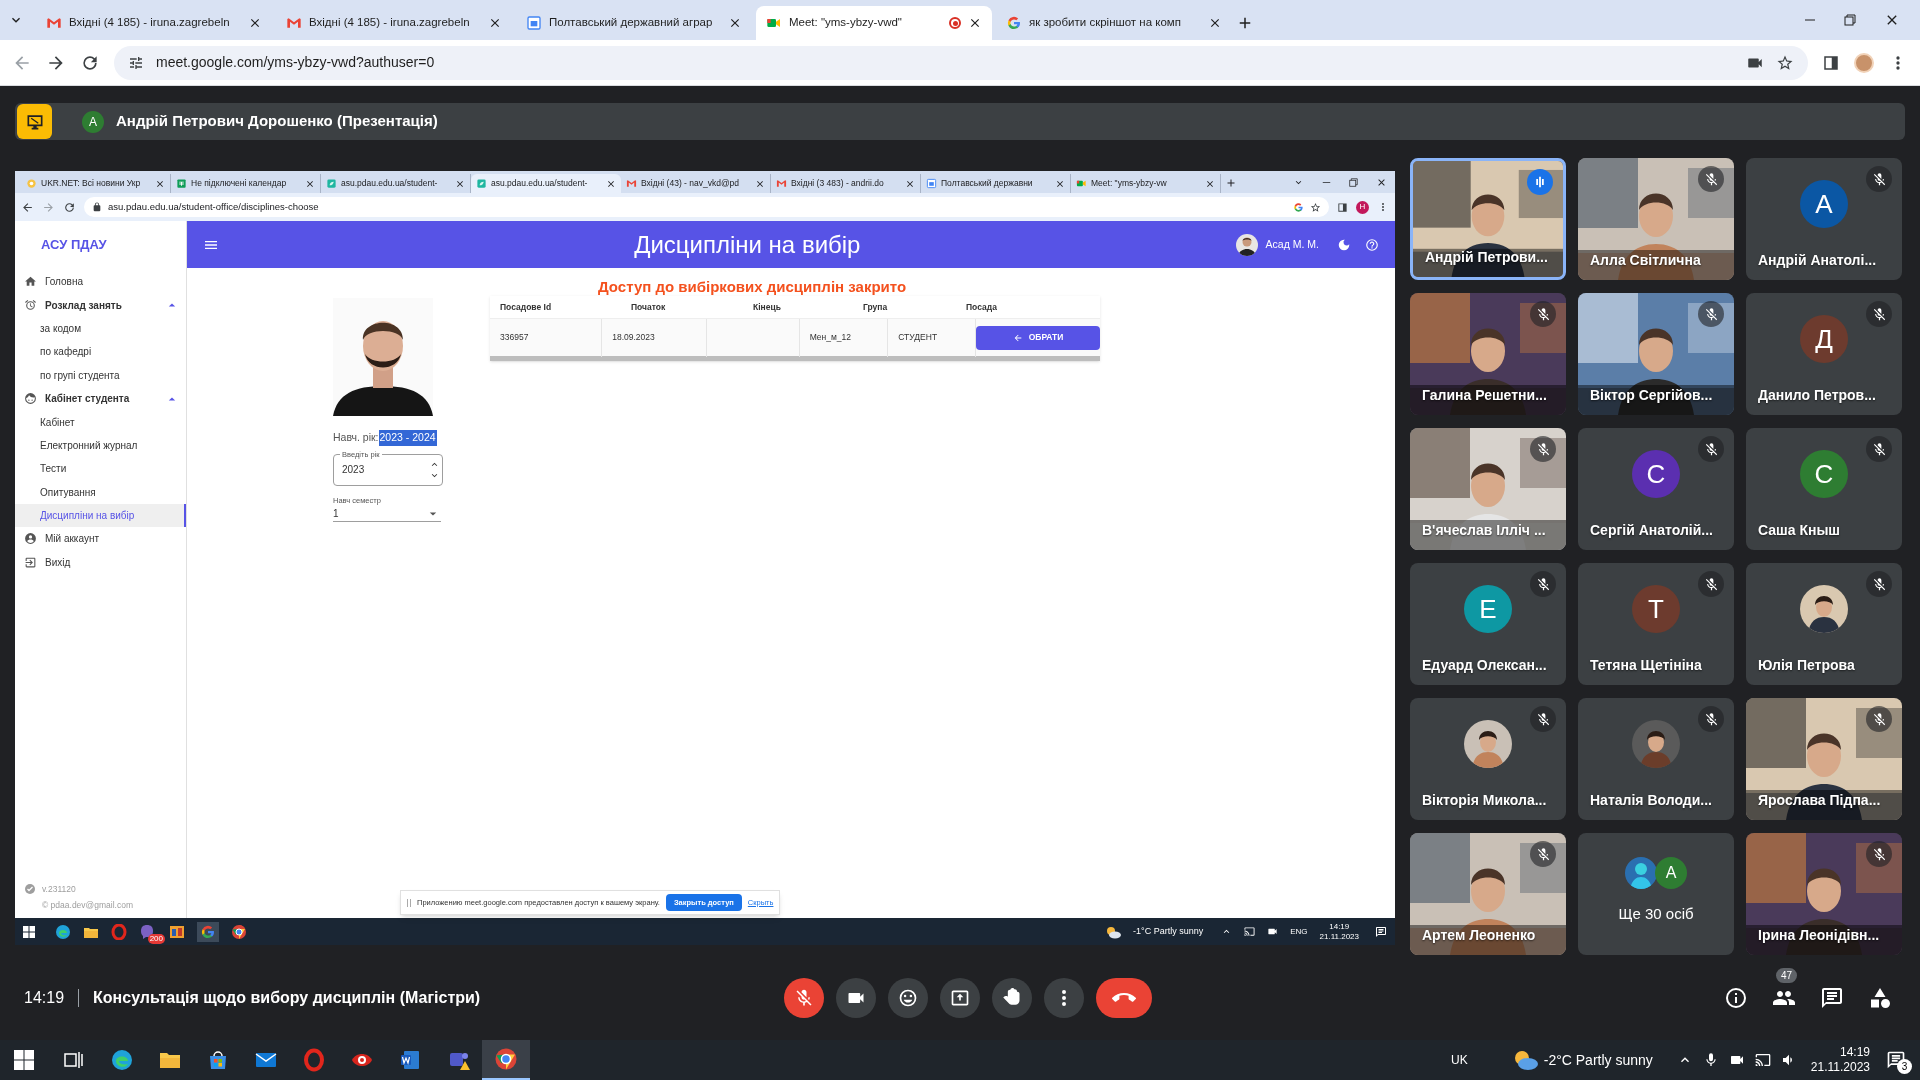  I want to click on reload-icon, so click(69, 207).